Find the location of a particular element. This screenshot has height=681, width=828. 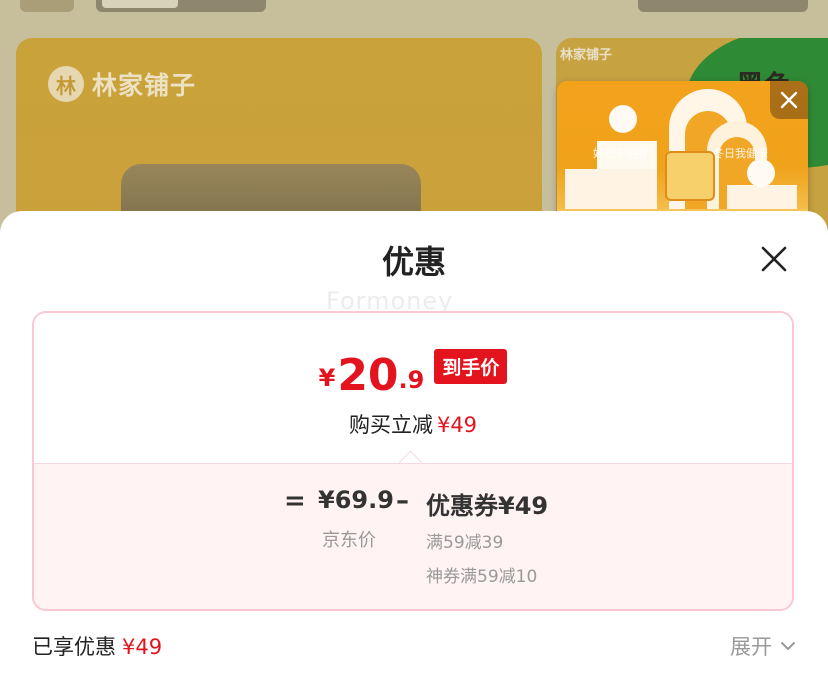

sheet-title: 优惠 is located at coordinates (413, 262).